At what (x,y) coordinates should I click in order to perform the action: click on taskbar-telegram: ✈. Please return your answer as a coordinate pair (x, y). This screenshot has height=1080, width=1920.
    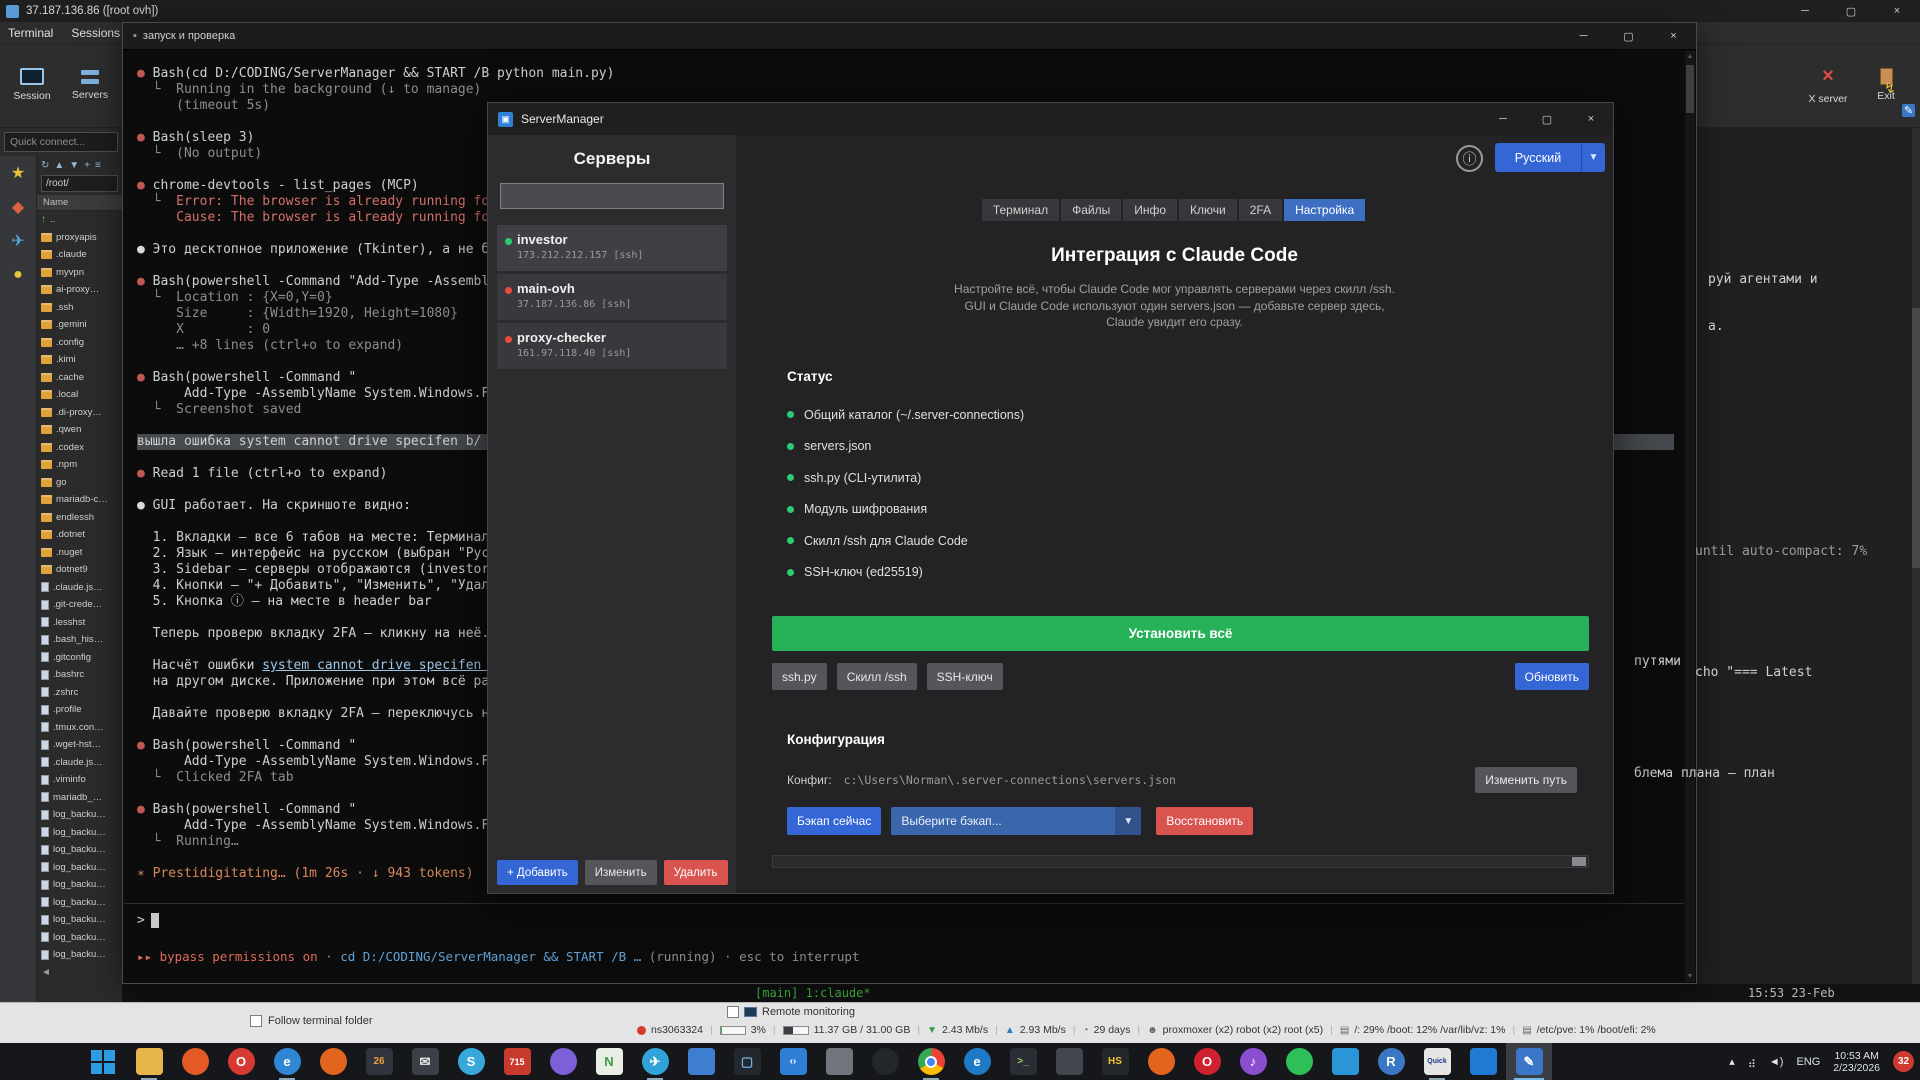
    Looking at the image, I should click on (655, 1061).